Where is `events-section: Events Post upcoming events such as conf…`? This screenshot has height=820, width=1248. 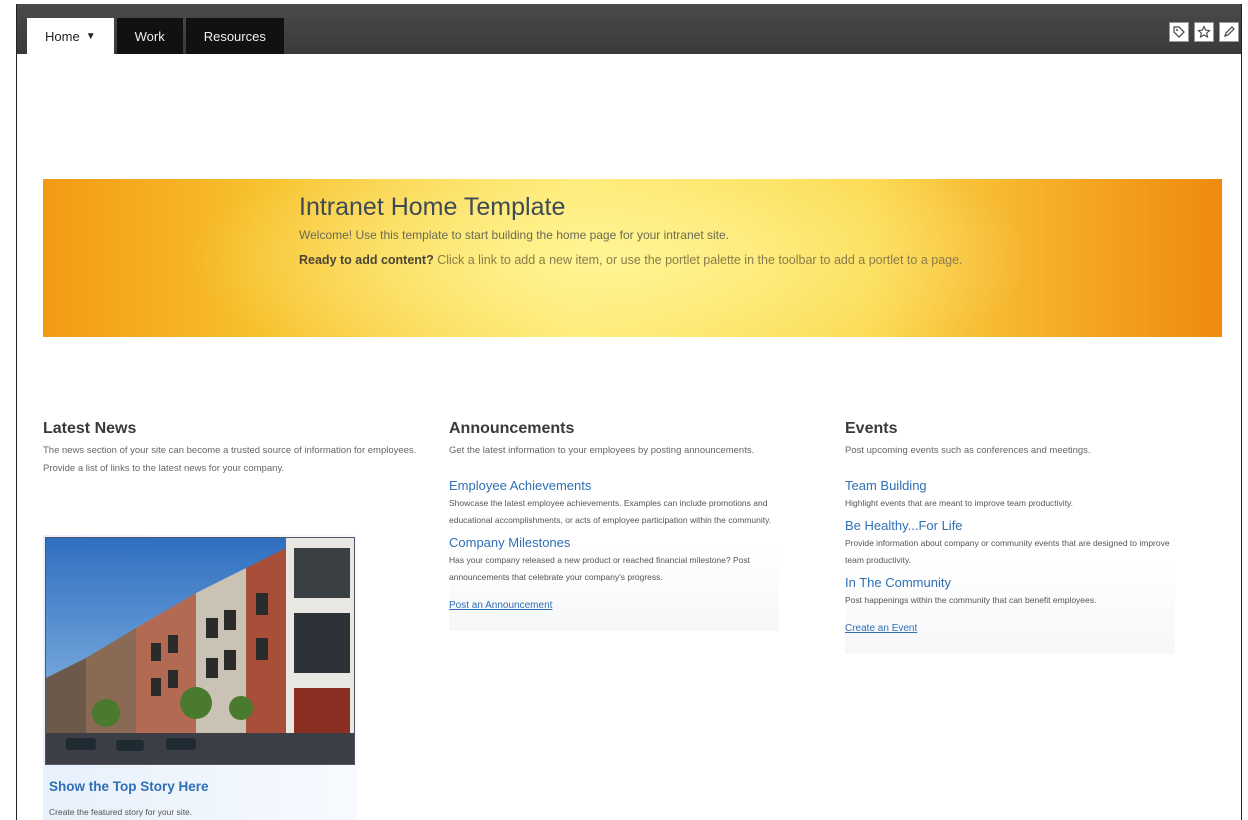 events-section: Events Post upcoming events such as conf… is located at coordinates (1010, 537).